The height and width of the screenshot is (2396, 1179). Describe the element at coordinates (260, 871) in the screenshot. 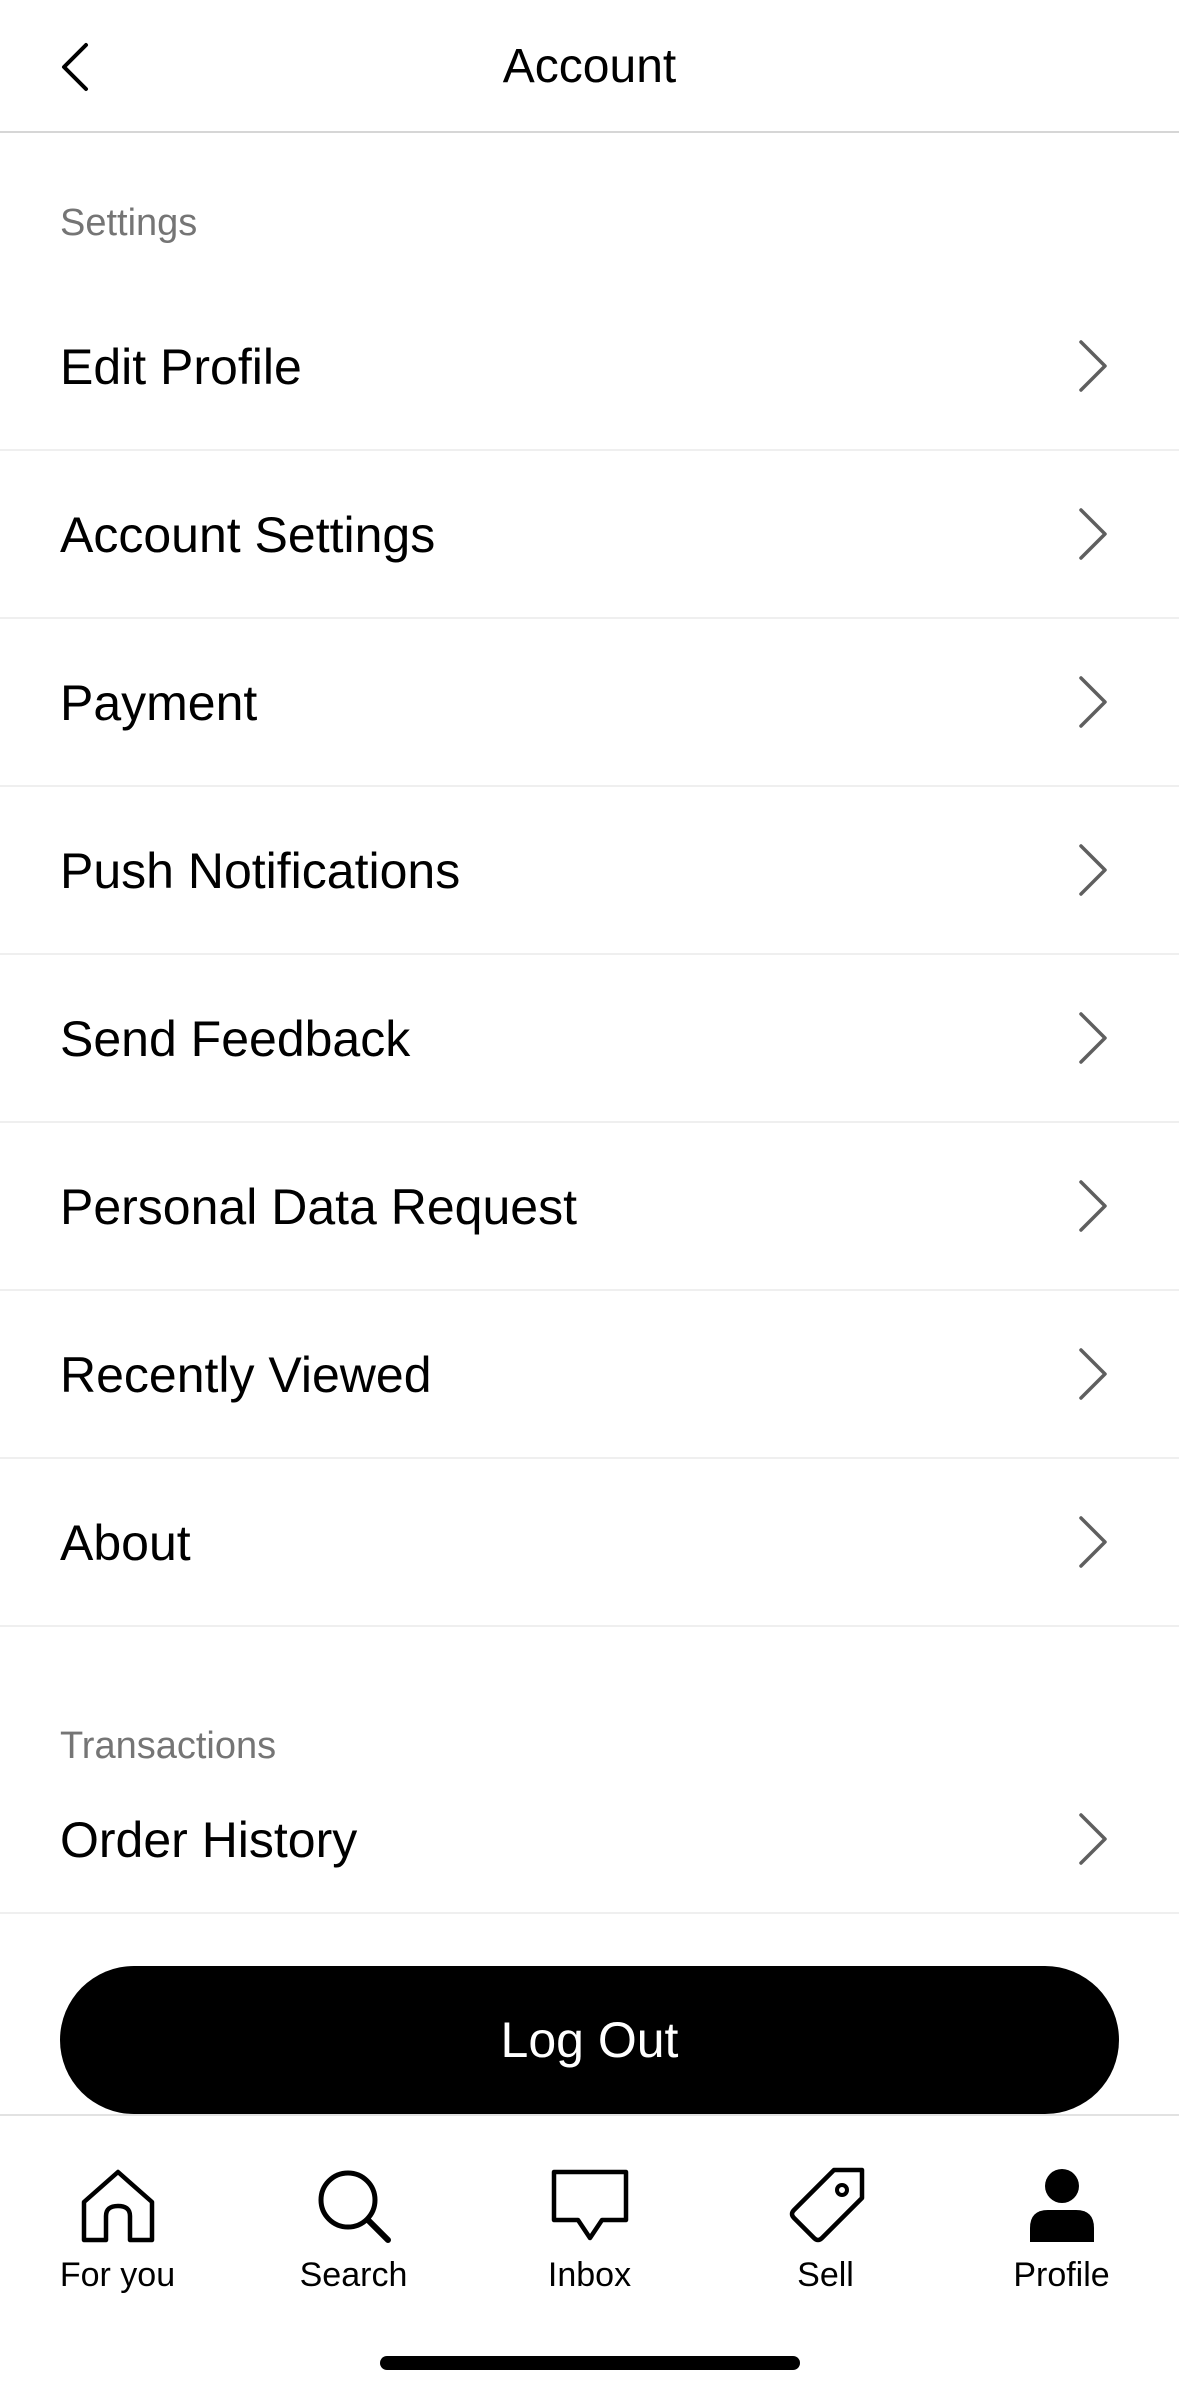

I see `settings-item-label: Push Notifications` at that location.